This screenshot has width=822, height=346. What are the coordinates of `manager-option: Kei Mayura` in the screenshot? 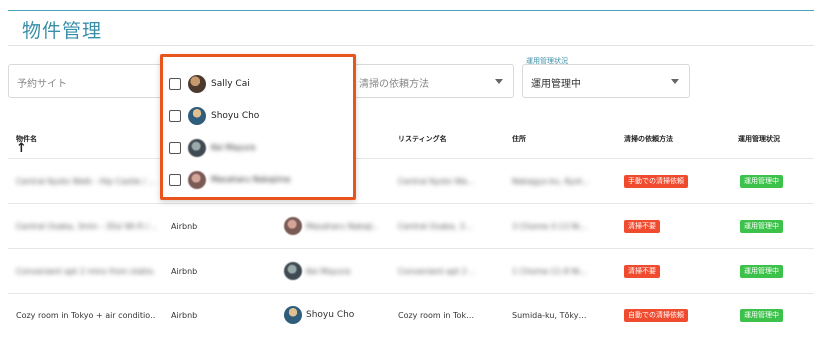 It's located at (259, 148).